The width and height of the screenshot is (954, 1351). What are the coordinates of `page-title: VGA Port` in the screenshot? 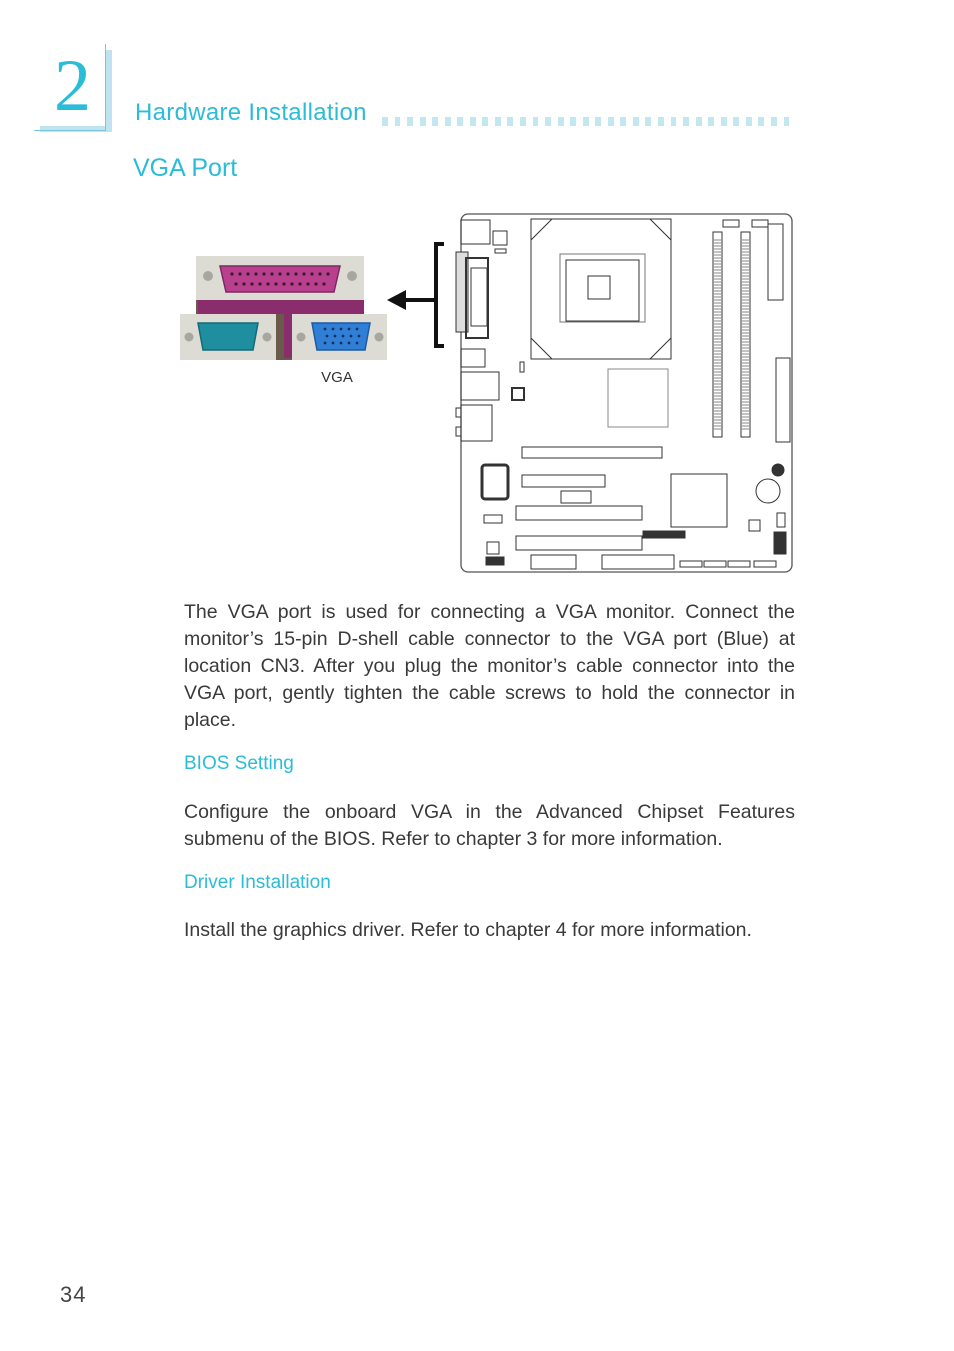 It's located at (185, 168).